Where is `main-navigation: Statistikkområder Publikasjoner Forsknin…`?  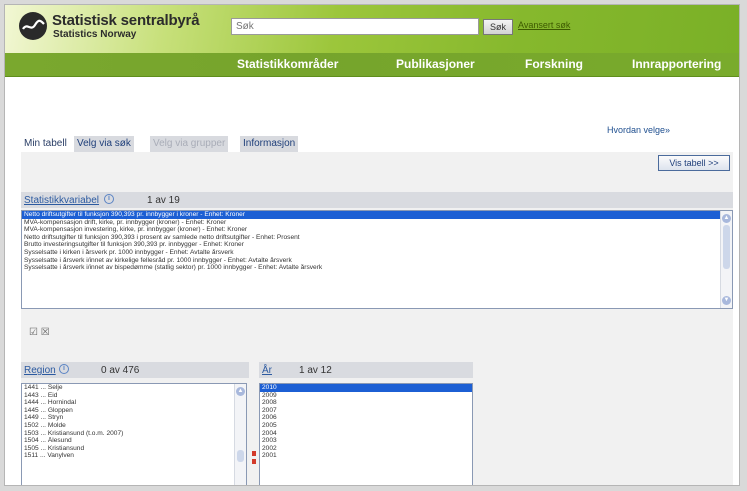
main-navigation: Statistikkområder Publikasjoner Forsknin… is located at coordinates (372, 65).